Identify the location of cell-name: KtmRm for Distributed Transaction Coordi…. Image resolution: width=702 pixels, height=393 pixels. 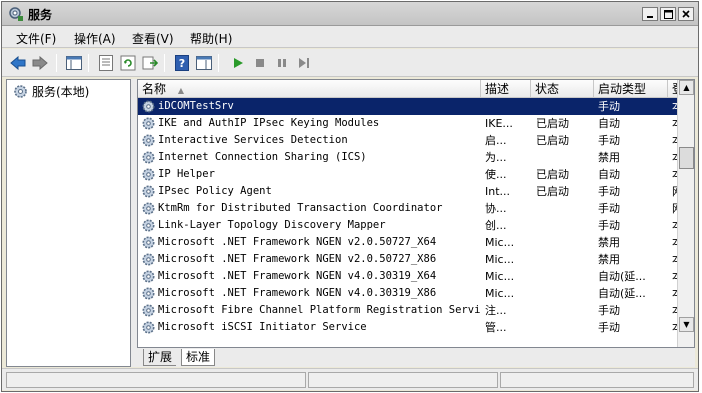
(300, 208).